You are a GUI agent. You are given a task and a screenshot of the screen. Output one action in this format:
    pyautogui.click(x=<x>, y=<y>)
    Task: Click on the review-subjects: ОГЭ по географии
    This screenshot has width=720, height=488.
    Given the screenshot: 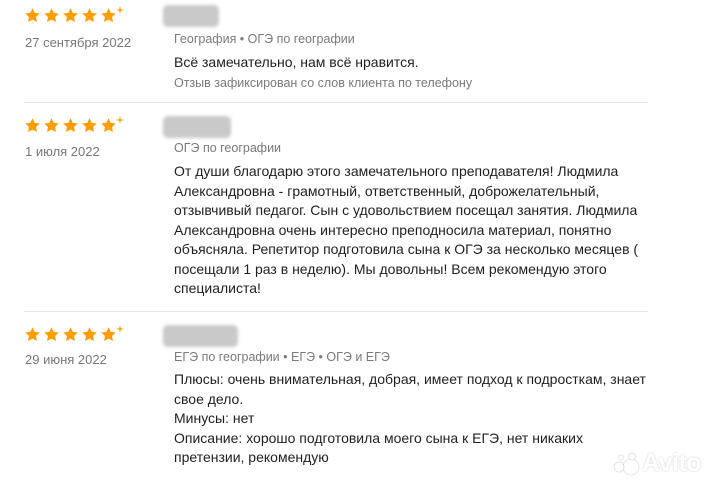 What is the action you would take?
    pyautogui.click(x=228, y=148)
    